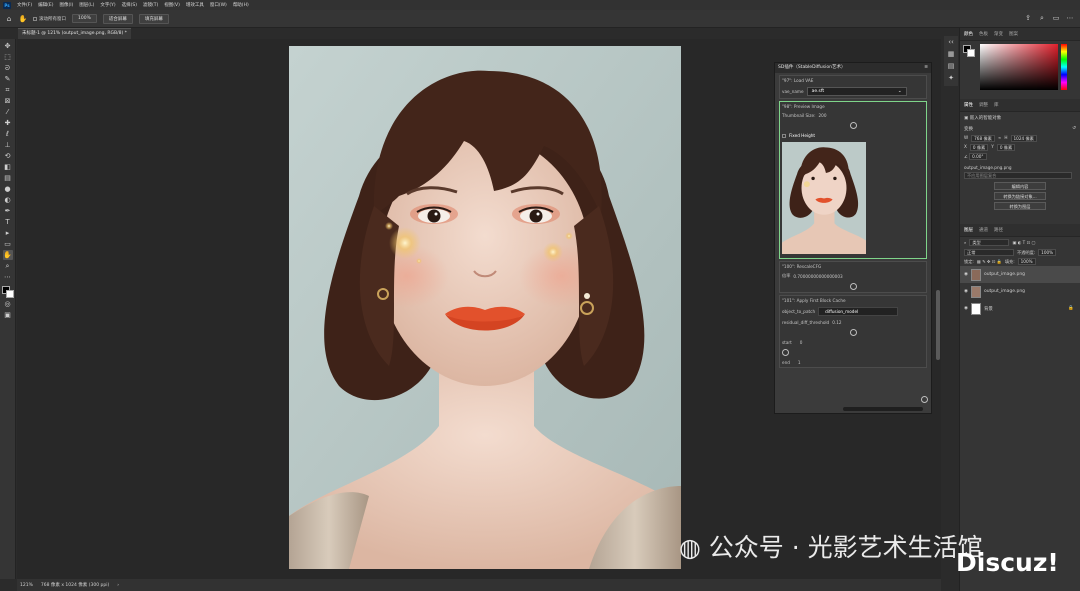 Image resolution: width=1080 pixels, height=591 pixels. What do you see at coordinates (983, 138) in the screenshot?
I see `width-field: 768 像素` at bounding box center [983, 138].